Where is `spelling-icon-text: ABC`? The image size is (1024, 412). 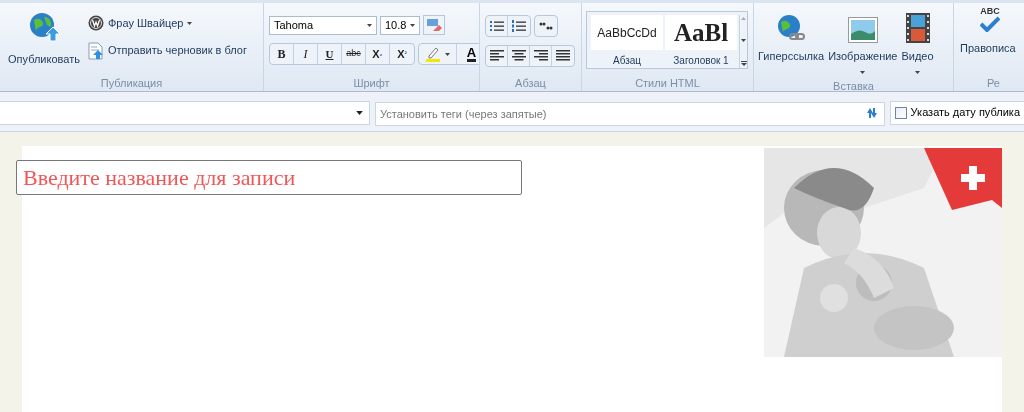 spelling-icon-text: ABC is located at coordinates (990, 11).